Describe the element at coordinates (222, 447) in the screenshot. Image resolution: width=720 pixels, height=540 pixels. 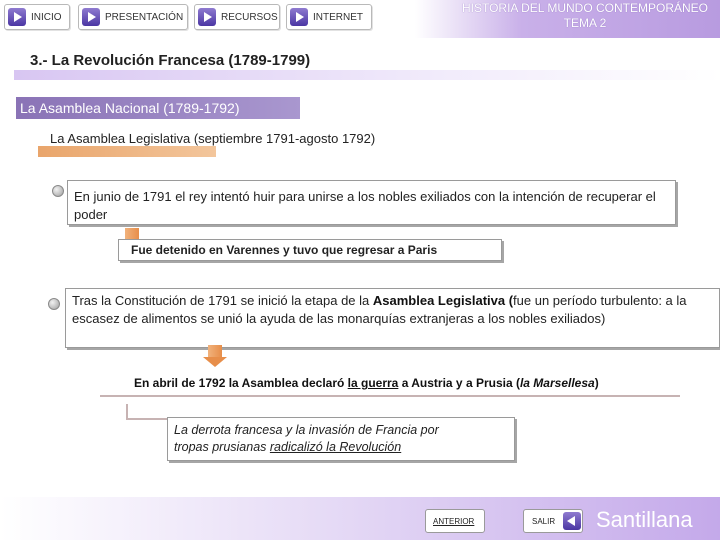
I see `box3-line2-pre: tropas prusianas` at that location.